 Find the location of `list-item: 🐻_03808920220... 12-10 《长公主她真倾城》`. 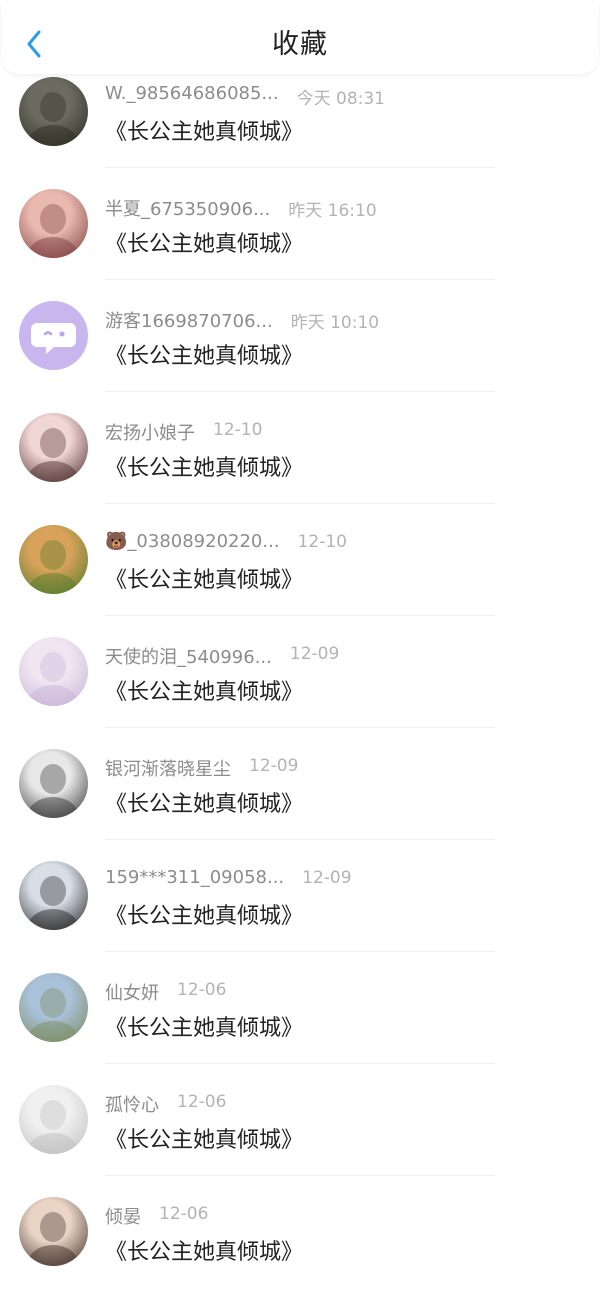

list-item: 🐻_03808920220... 12-10 《长公主她真倾城》 is located at coordinates (300, 581).